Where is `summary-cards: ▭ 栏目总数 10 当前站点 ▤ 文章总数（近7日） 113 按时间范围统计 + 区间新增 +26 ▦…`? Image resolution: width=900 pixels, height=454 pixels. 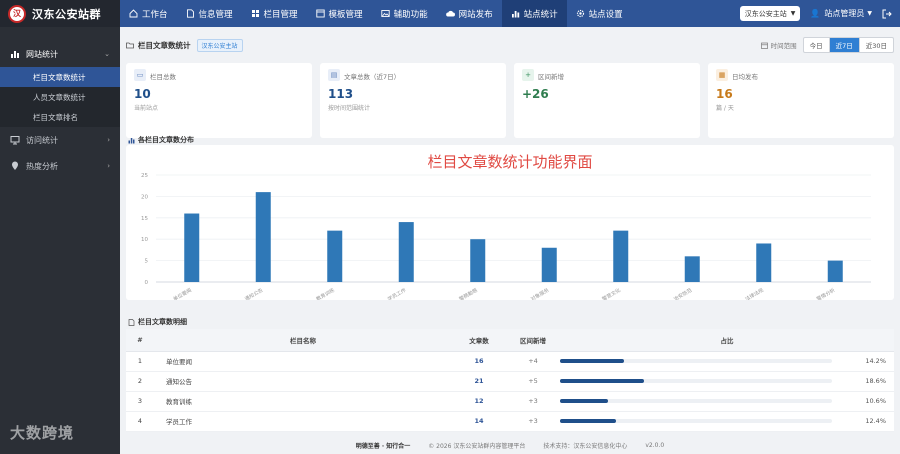 summary-cards: ▭ 栏目总数 10 当前站点 ▤ 文章总数（近7日） 113 按时间范围统计 + 区间新增 +26 ▦… is located at coordinates (510, 100).